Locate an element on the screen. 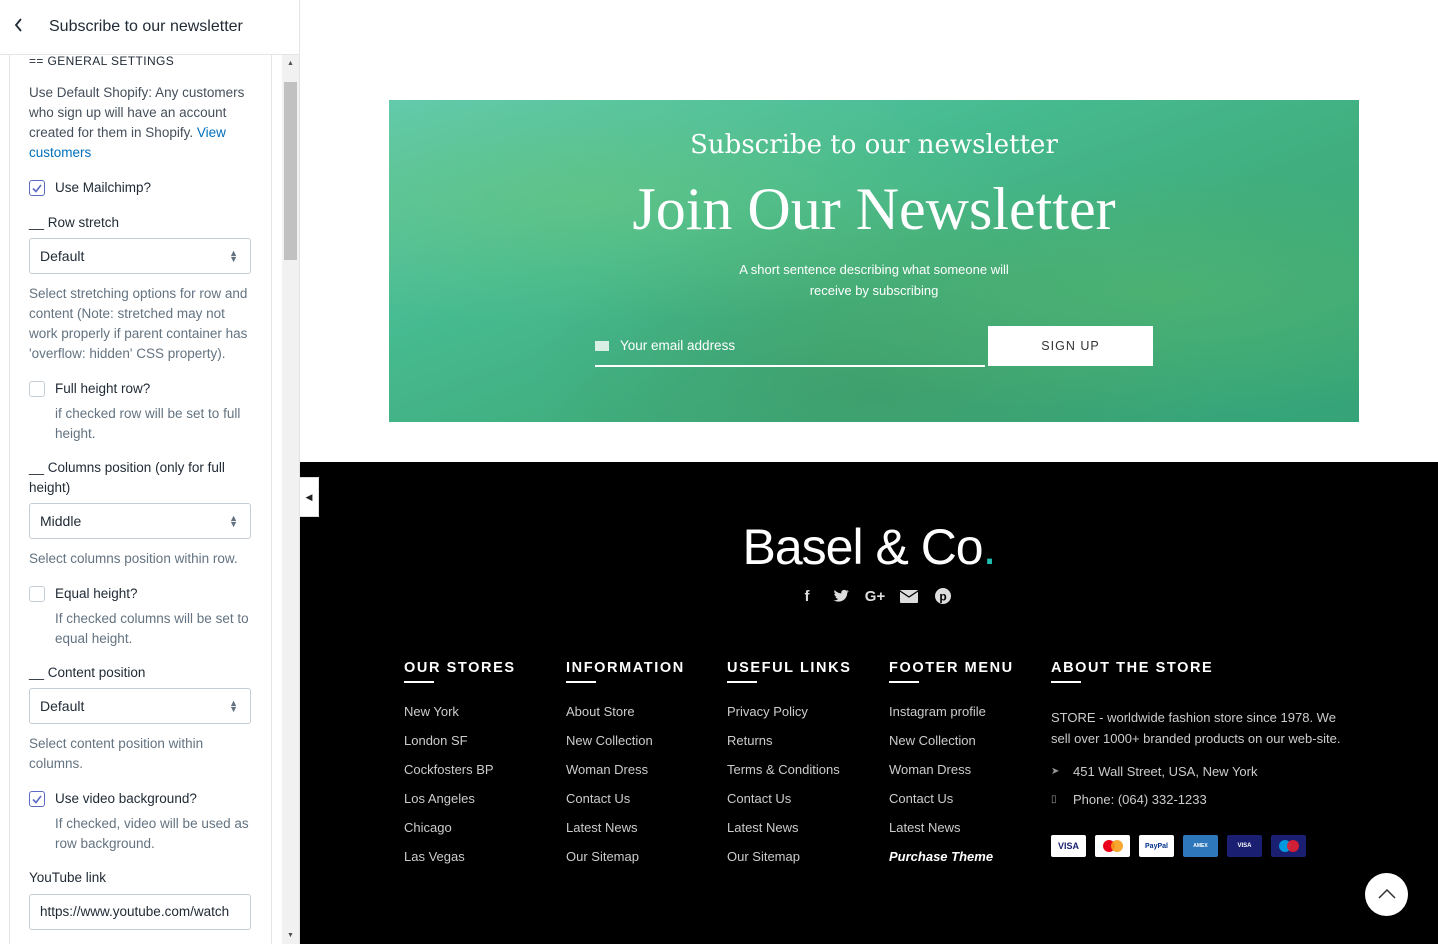 Image resolution: width=1438 pixels, height=944 pixels. scroll-to-top-button is located at coordinates (1386, 894).